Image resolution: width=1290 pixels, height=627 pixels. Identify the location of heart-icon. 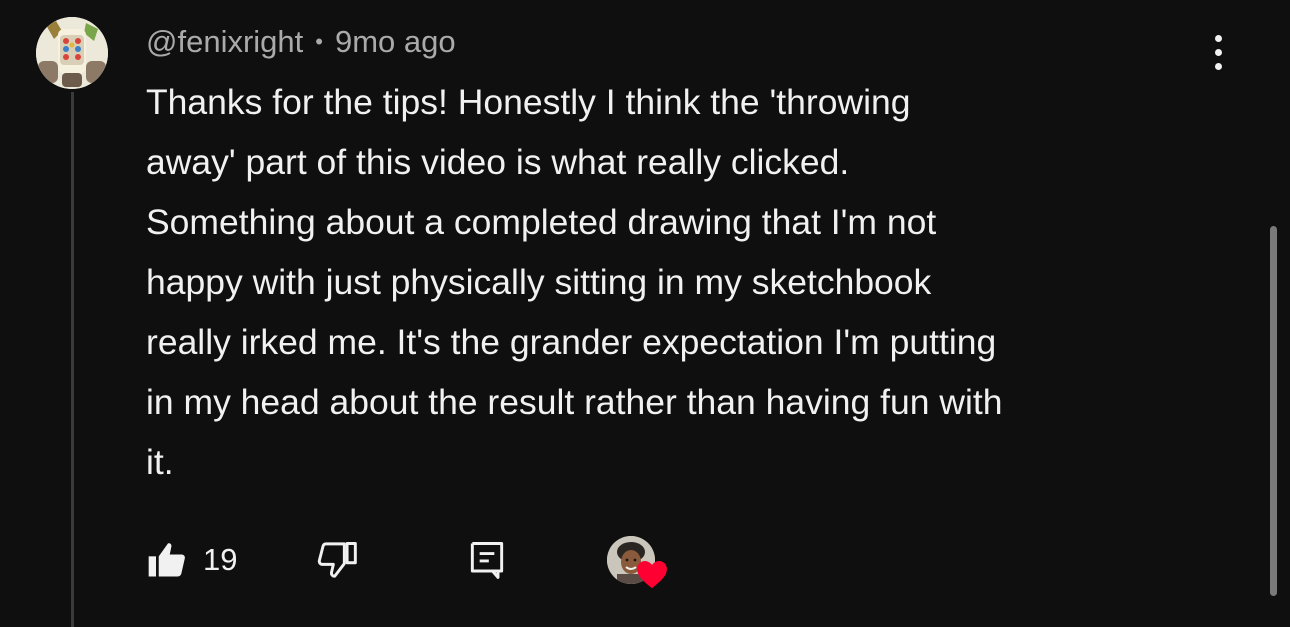
(652, 574).